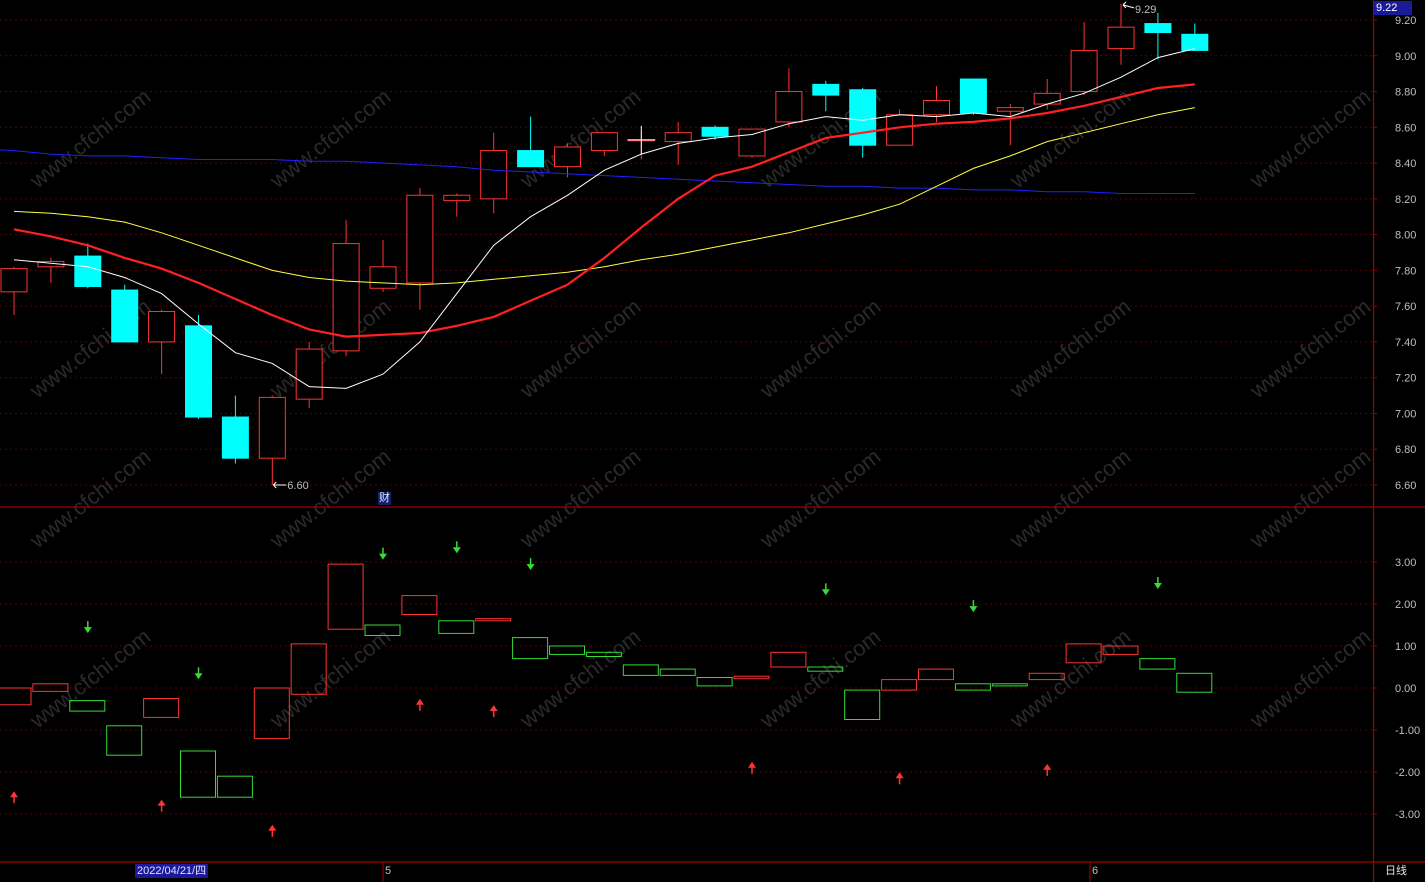  I want to click on month-label-june: 6, so click(1095, 871).